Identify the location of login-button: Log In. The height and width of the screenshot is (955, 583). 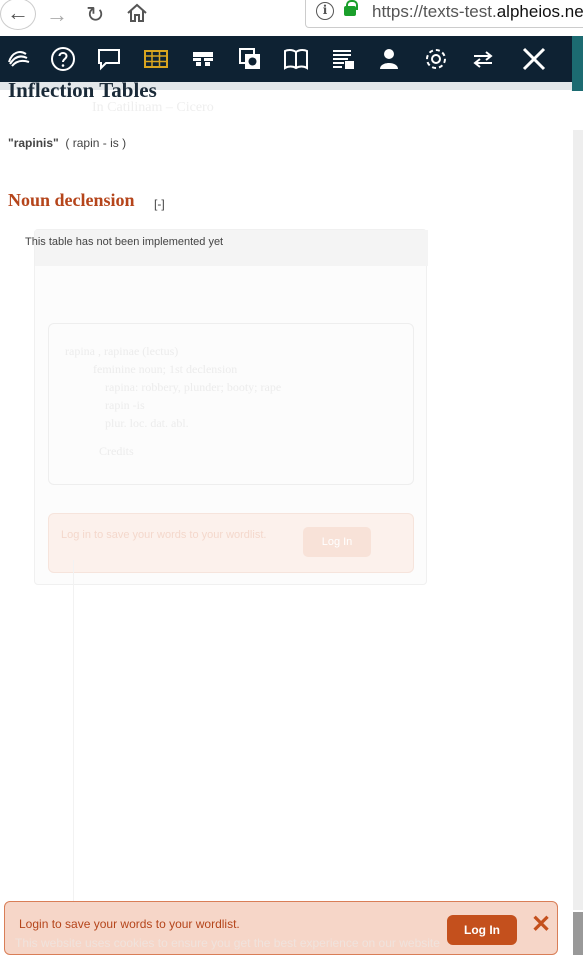
(482, 930).